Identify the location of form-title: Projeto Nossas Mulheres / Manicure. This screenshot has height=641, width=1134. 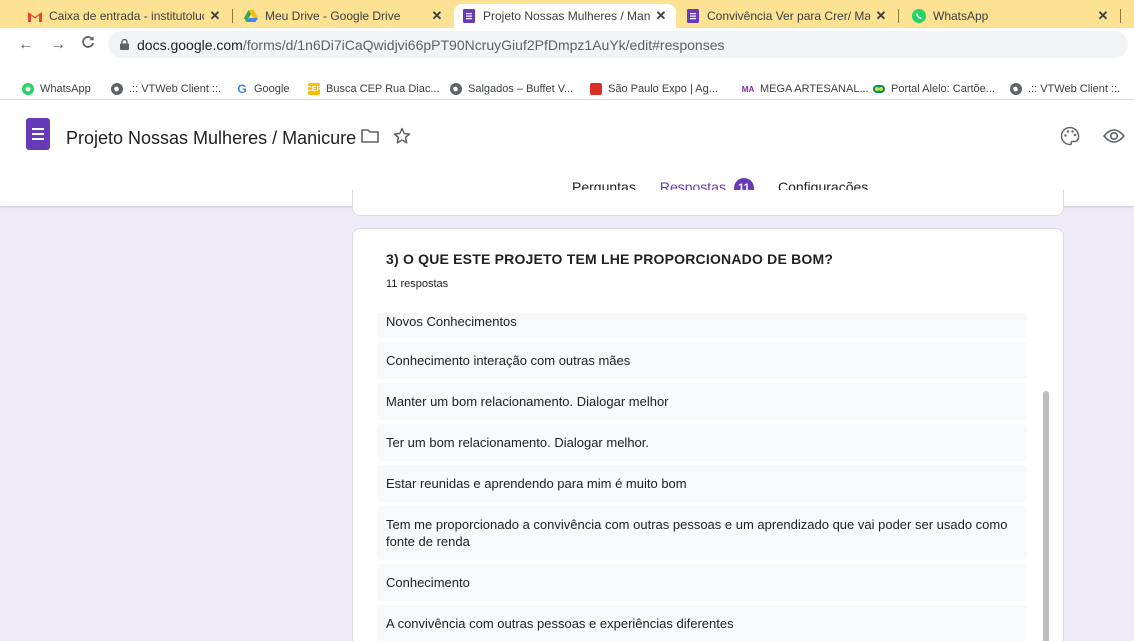
(211, 138).